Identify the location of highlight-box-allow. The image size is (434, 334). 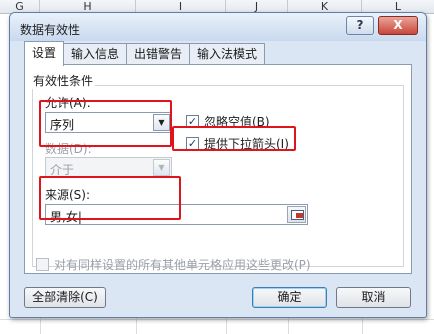
(105, 123).